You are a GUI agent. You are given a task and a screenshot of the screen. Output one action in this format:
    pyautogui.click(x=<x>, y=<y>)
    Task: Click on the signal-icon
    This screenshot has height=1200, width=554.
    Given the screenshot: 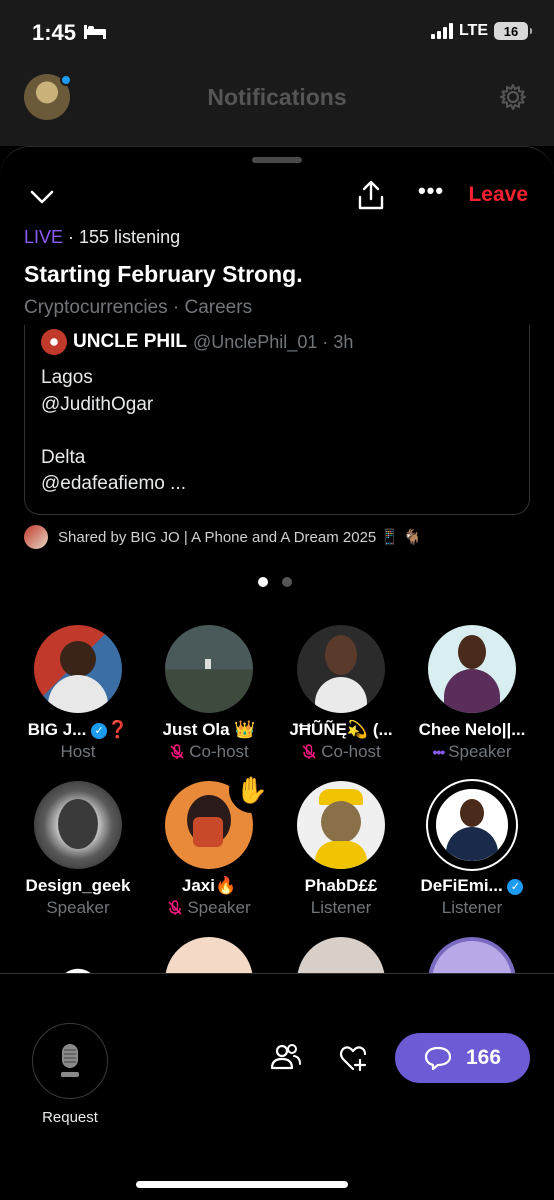 What is the action you would take?
    pyautogui.click(x=441, y=31)
    